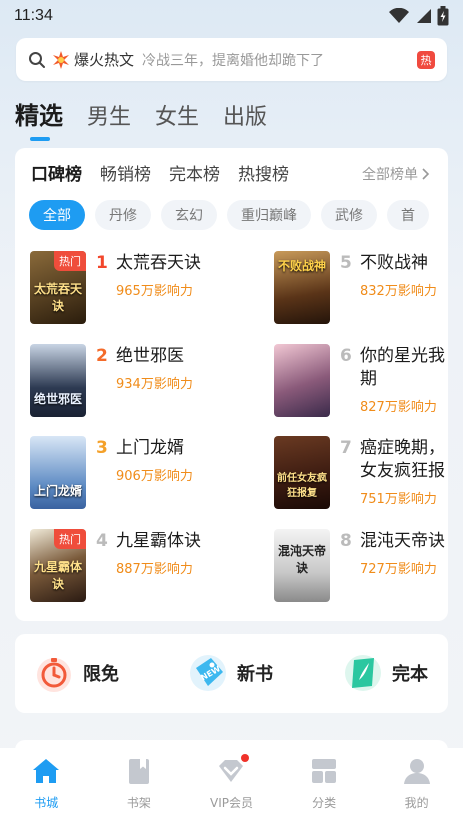 Image resolution: width=463 pixels, height=823 pixels. I want to click on chip-xuanhuan: 玄幻, so click(189, 215).